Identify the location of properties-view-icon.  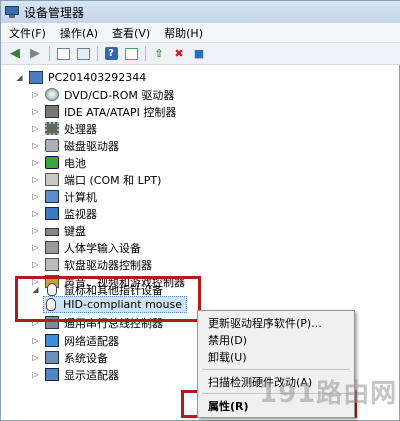
(63, 54).